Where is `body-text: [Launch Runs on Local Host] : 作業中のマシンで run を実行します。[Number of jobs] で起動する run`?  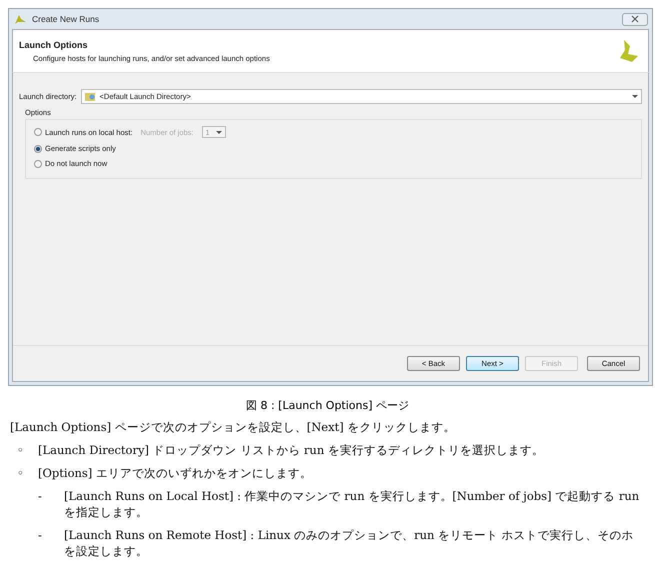
body-text: [Launch Runs on Local Host] : 作業中のマシンで run を実行します。[Number of jobs] で起動する run is located at coordinates (352, 496).